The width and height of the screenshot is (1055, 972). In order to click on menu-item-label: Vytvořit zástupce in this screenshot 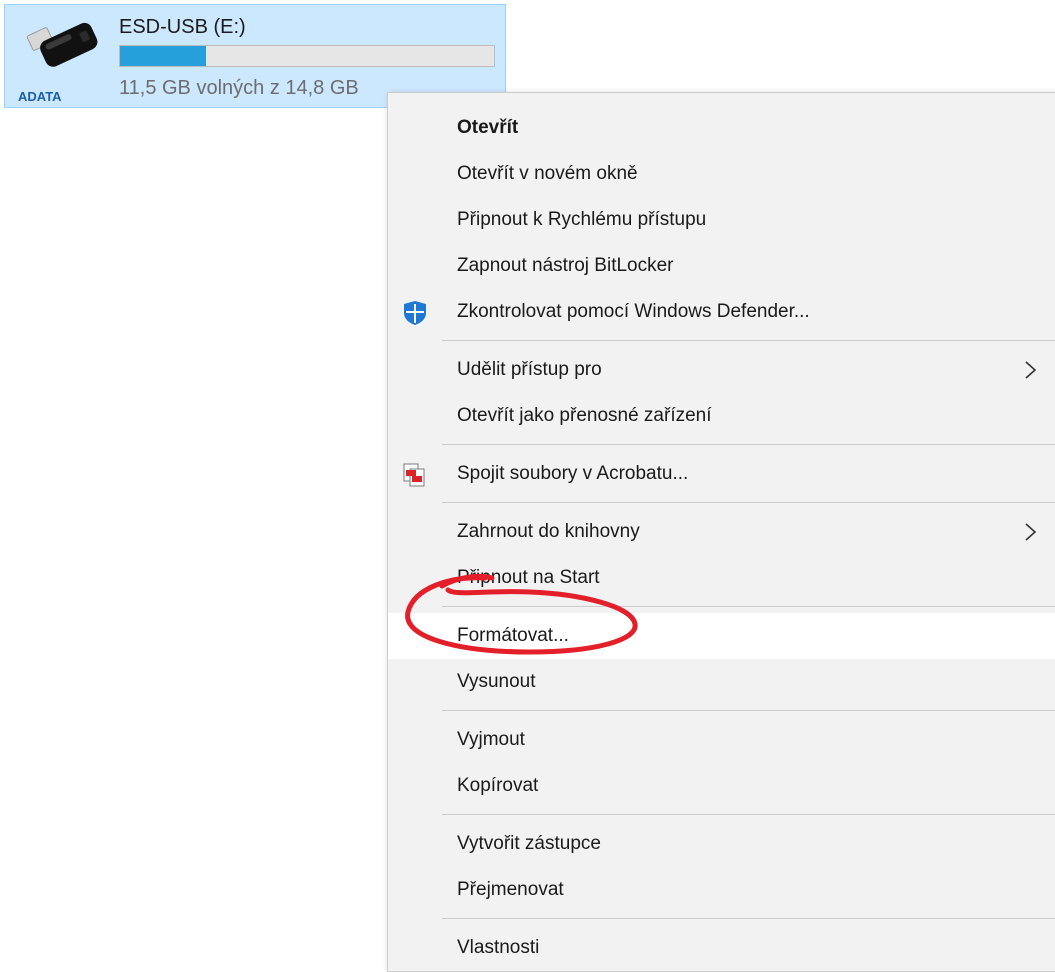, I will do `click(529, 843)`.